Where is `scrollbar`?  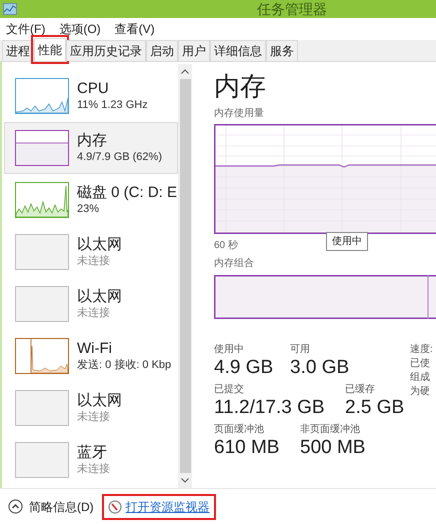 scrollbar is located at coordinates (185, 276).